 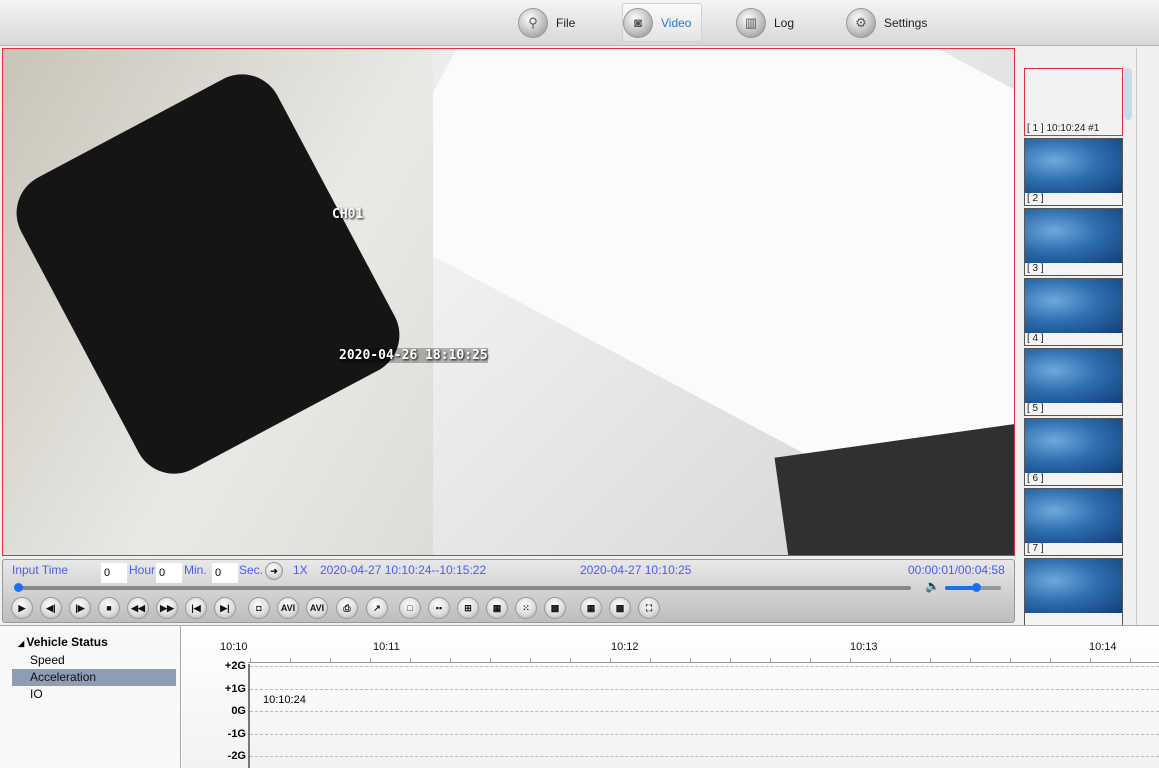 What do you see at coordinates (169, 573) in the screenshot?
I see `min-input` at bounding box center [169, 573].